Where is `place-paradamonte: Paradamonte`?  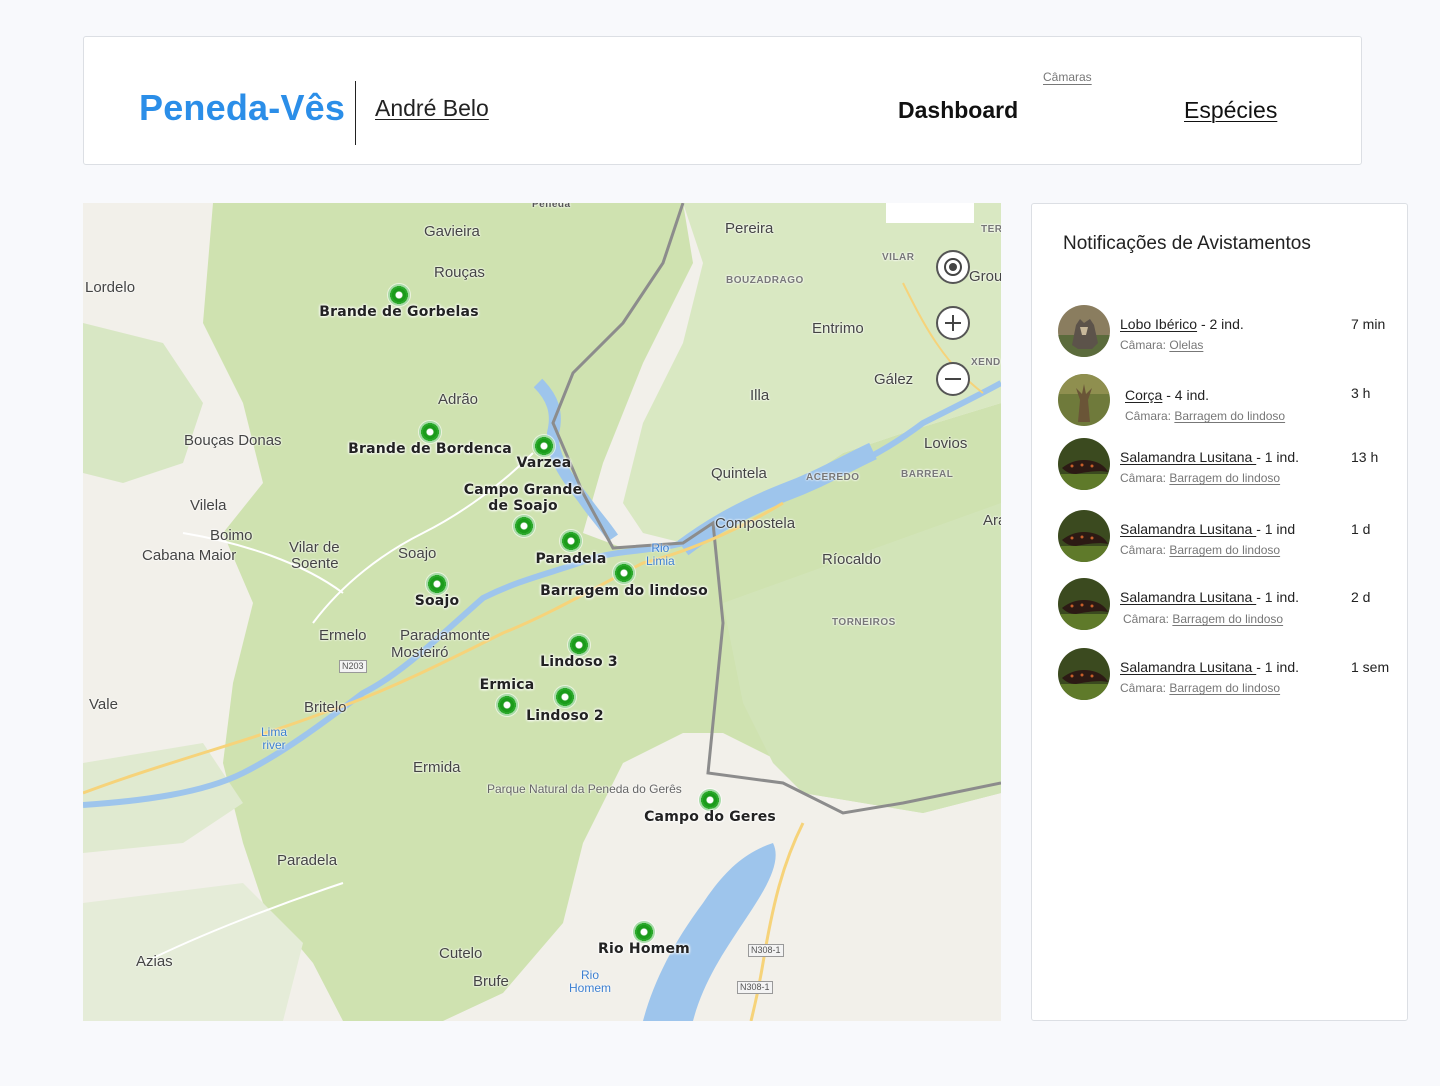
place-paradamonte: Paradamonte is located at coordinates (445, 635).